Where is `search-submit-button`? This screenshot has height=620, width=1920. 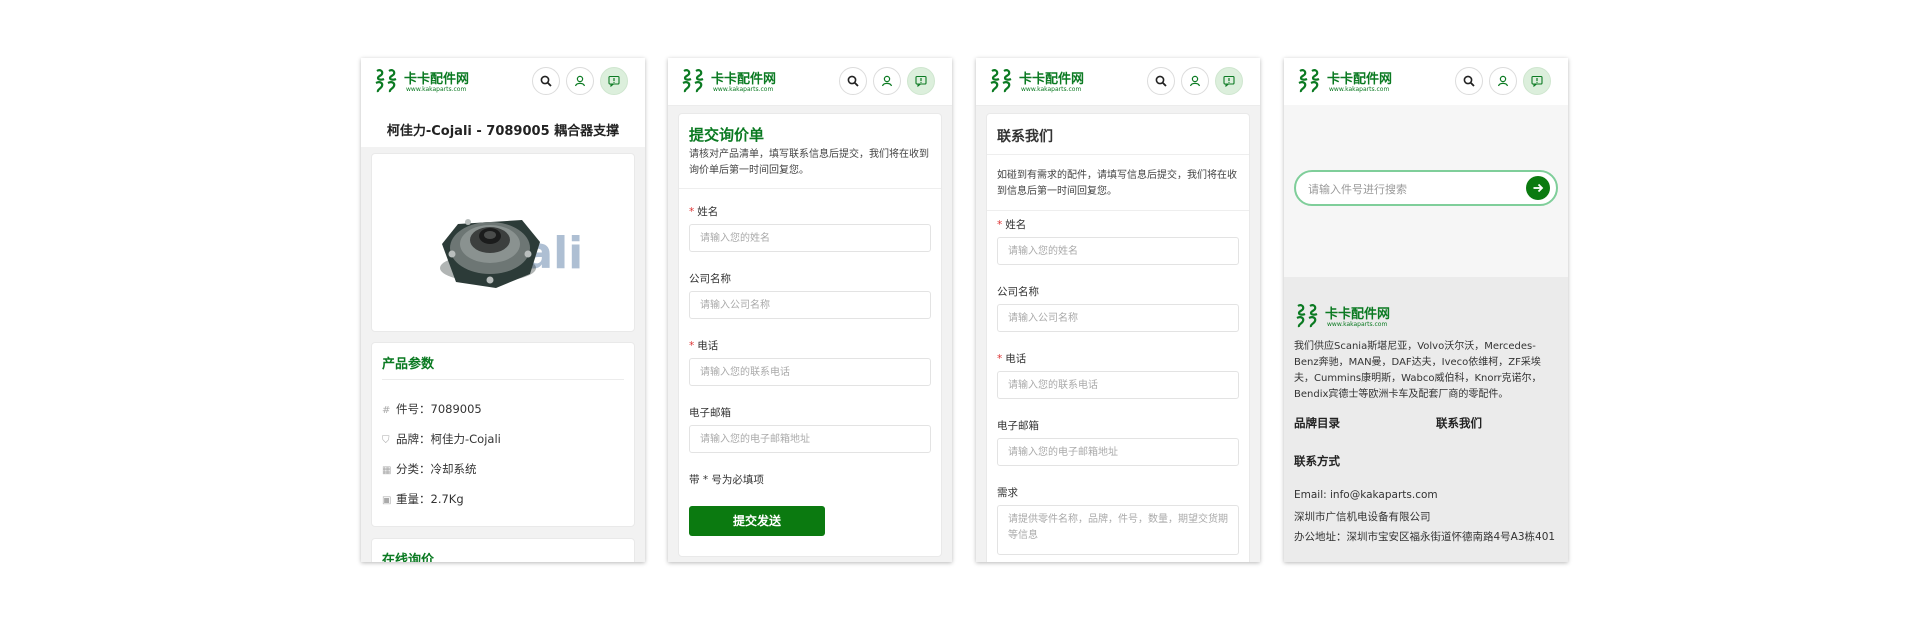
search-submit-button is located at coordinates (1538, 188).